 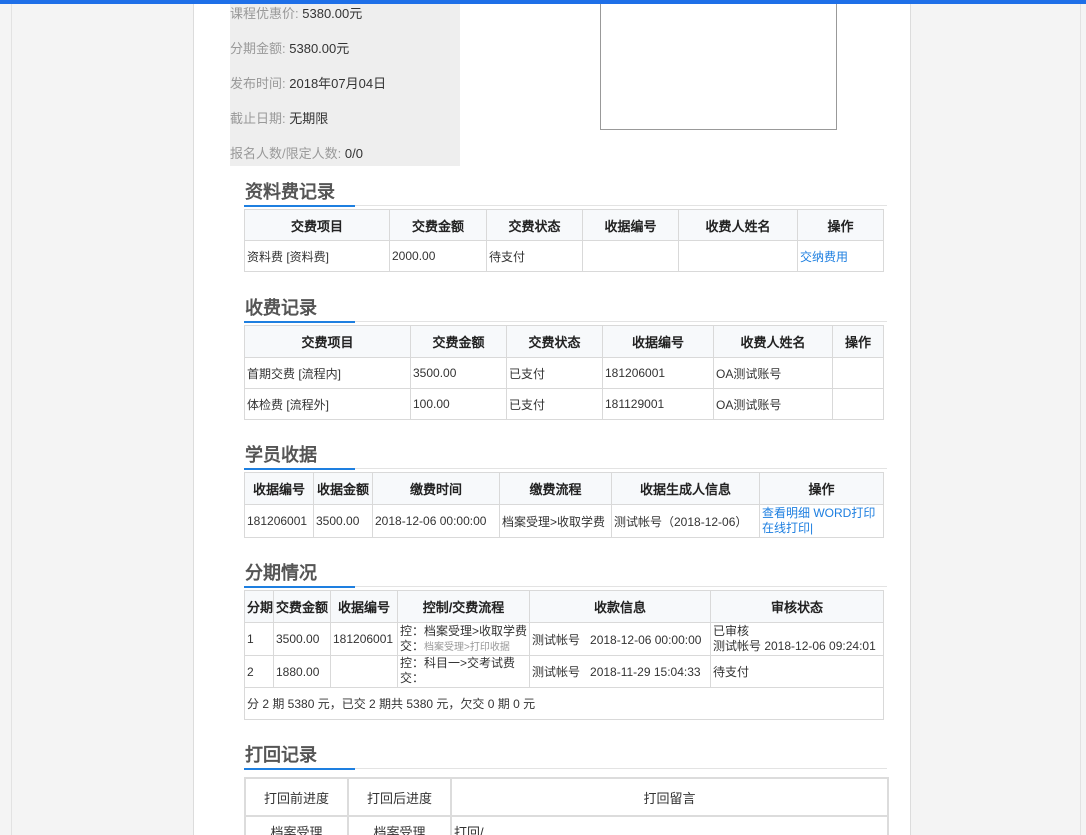 What do you see at coordinates (11, 417) in the screenshot?
I see `left-guide-line` at bounding box center [11, 417].